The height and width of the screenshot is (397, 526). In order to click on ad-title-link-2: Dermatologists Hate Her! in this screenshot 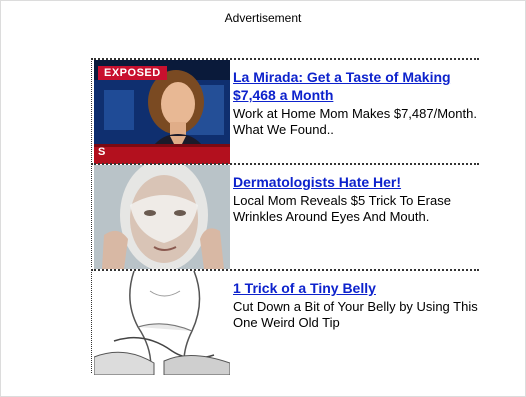, I will do `click(356, 182)`.